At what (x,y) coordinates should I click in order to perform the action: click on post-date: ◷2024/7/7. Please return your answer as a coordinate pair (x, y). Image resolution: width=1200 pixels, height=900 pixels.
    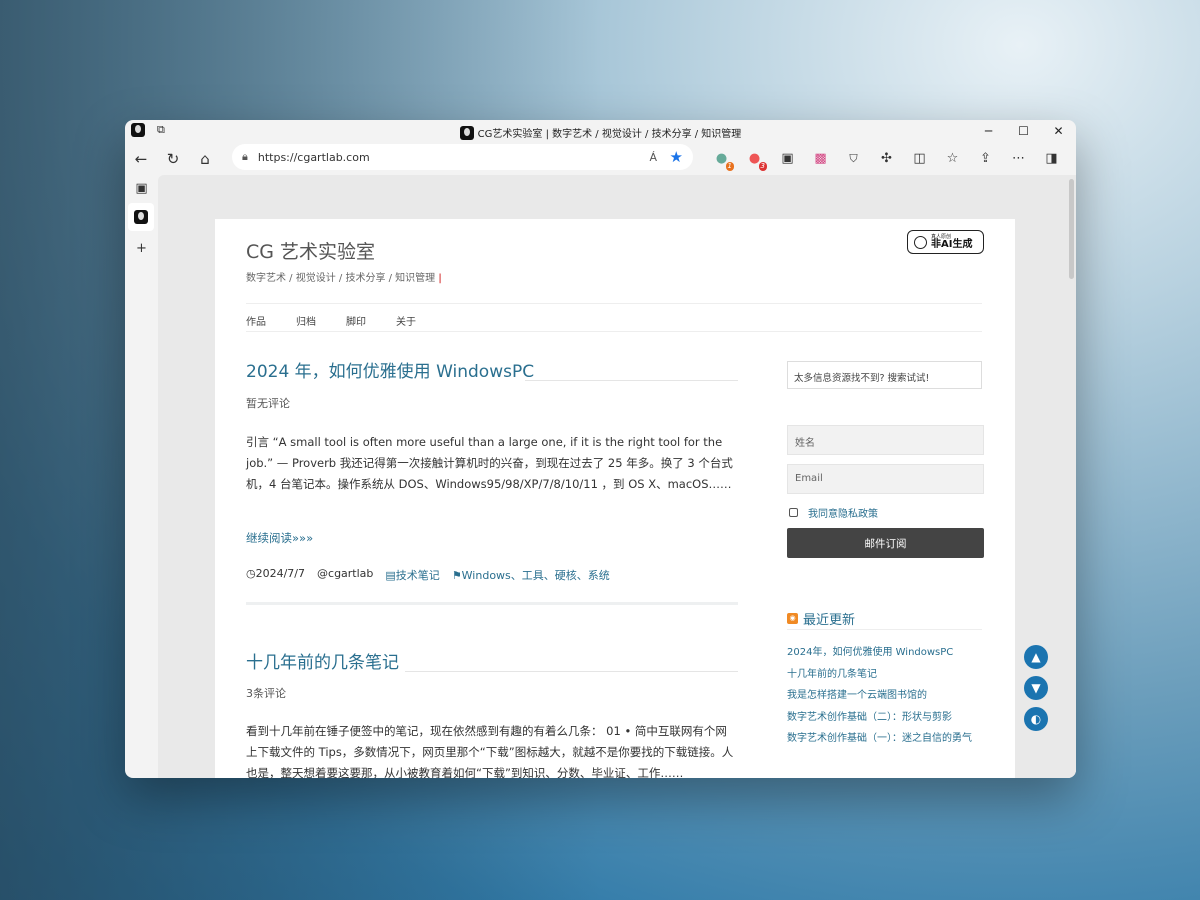
    Looking at the image, I should click on (276, 573).